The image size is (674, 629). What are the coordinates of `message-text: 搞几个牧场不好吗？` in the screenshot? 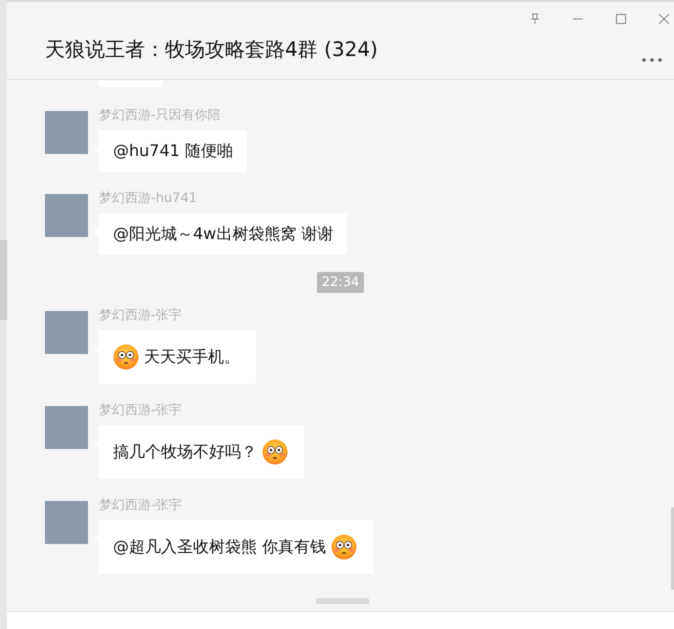 It's located at (185, 452).